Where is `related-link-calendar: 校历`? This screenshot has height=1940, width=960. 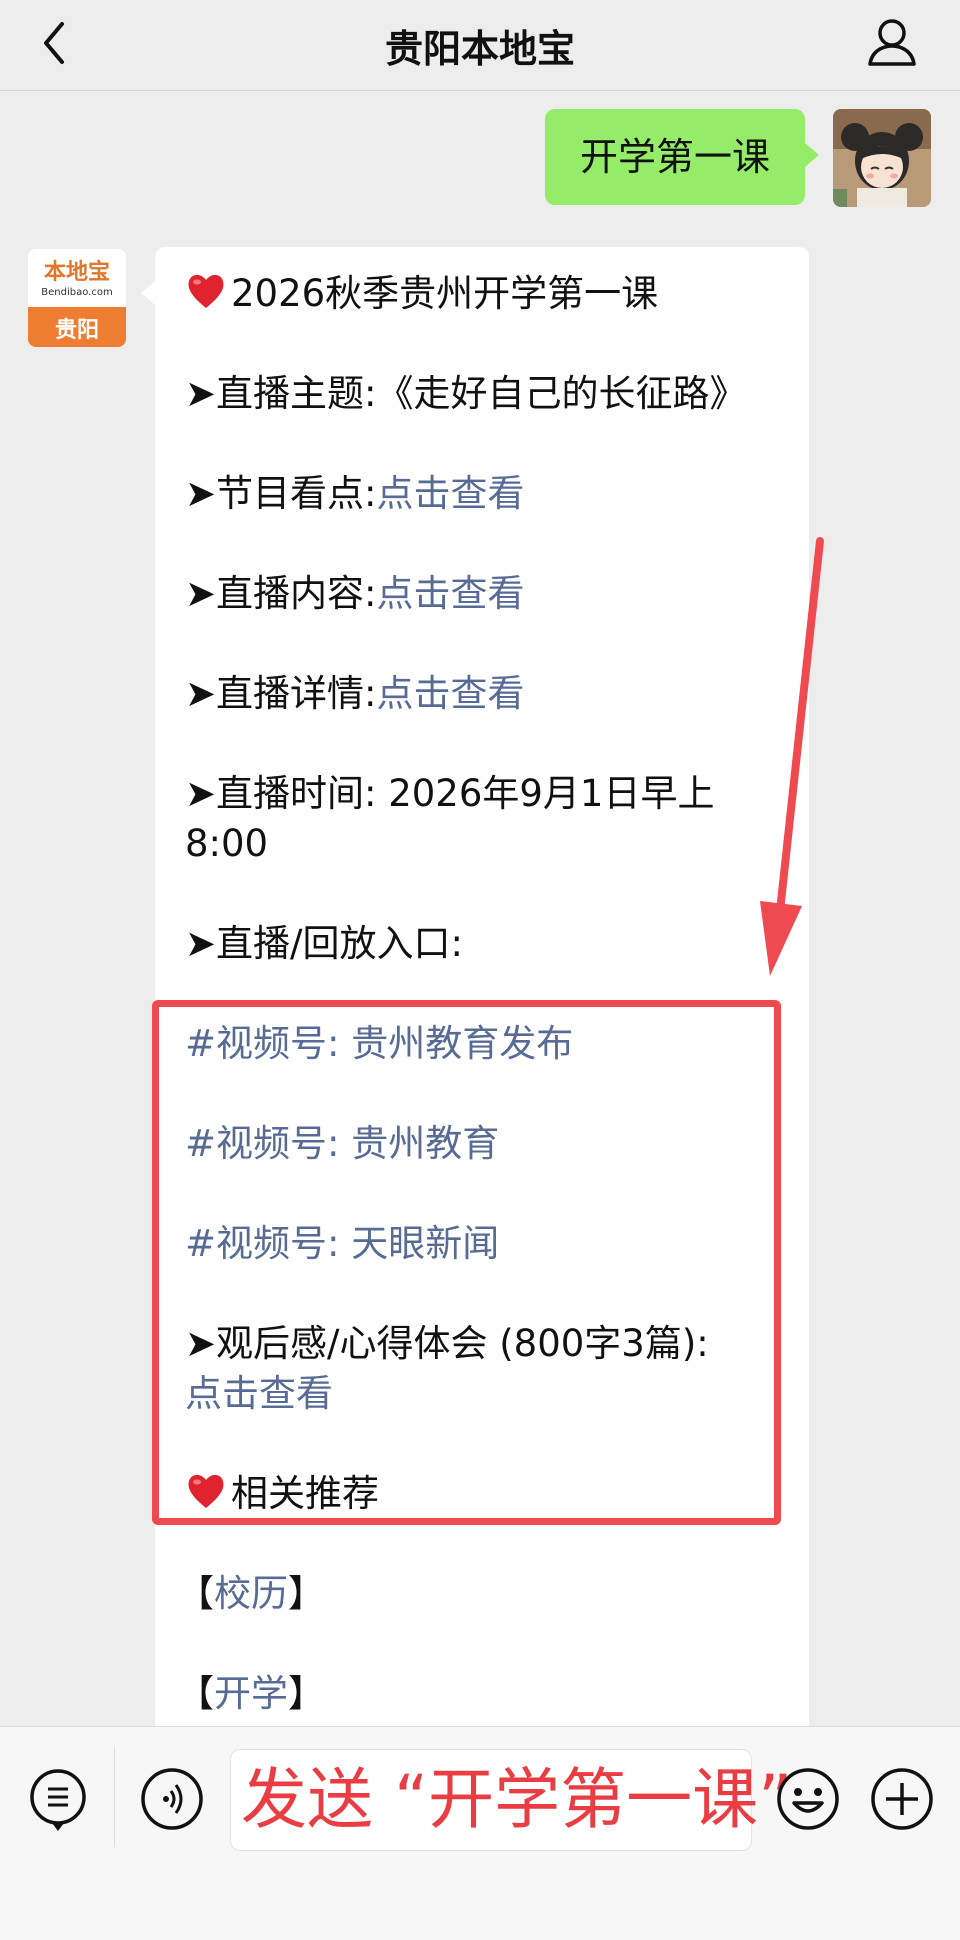
related-link-calendar: 校历 is located at coordinates (251, 1593).